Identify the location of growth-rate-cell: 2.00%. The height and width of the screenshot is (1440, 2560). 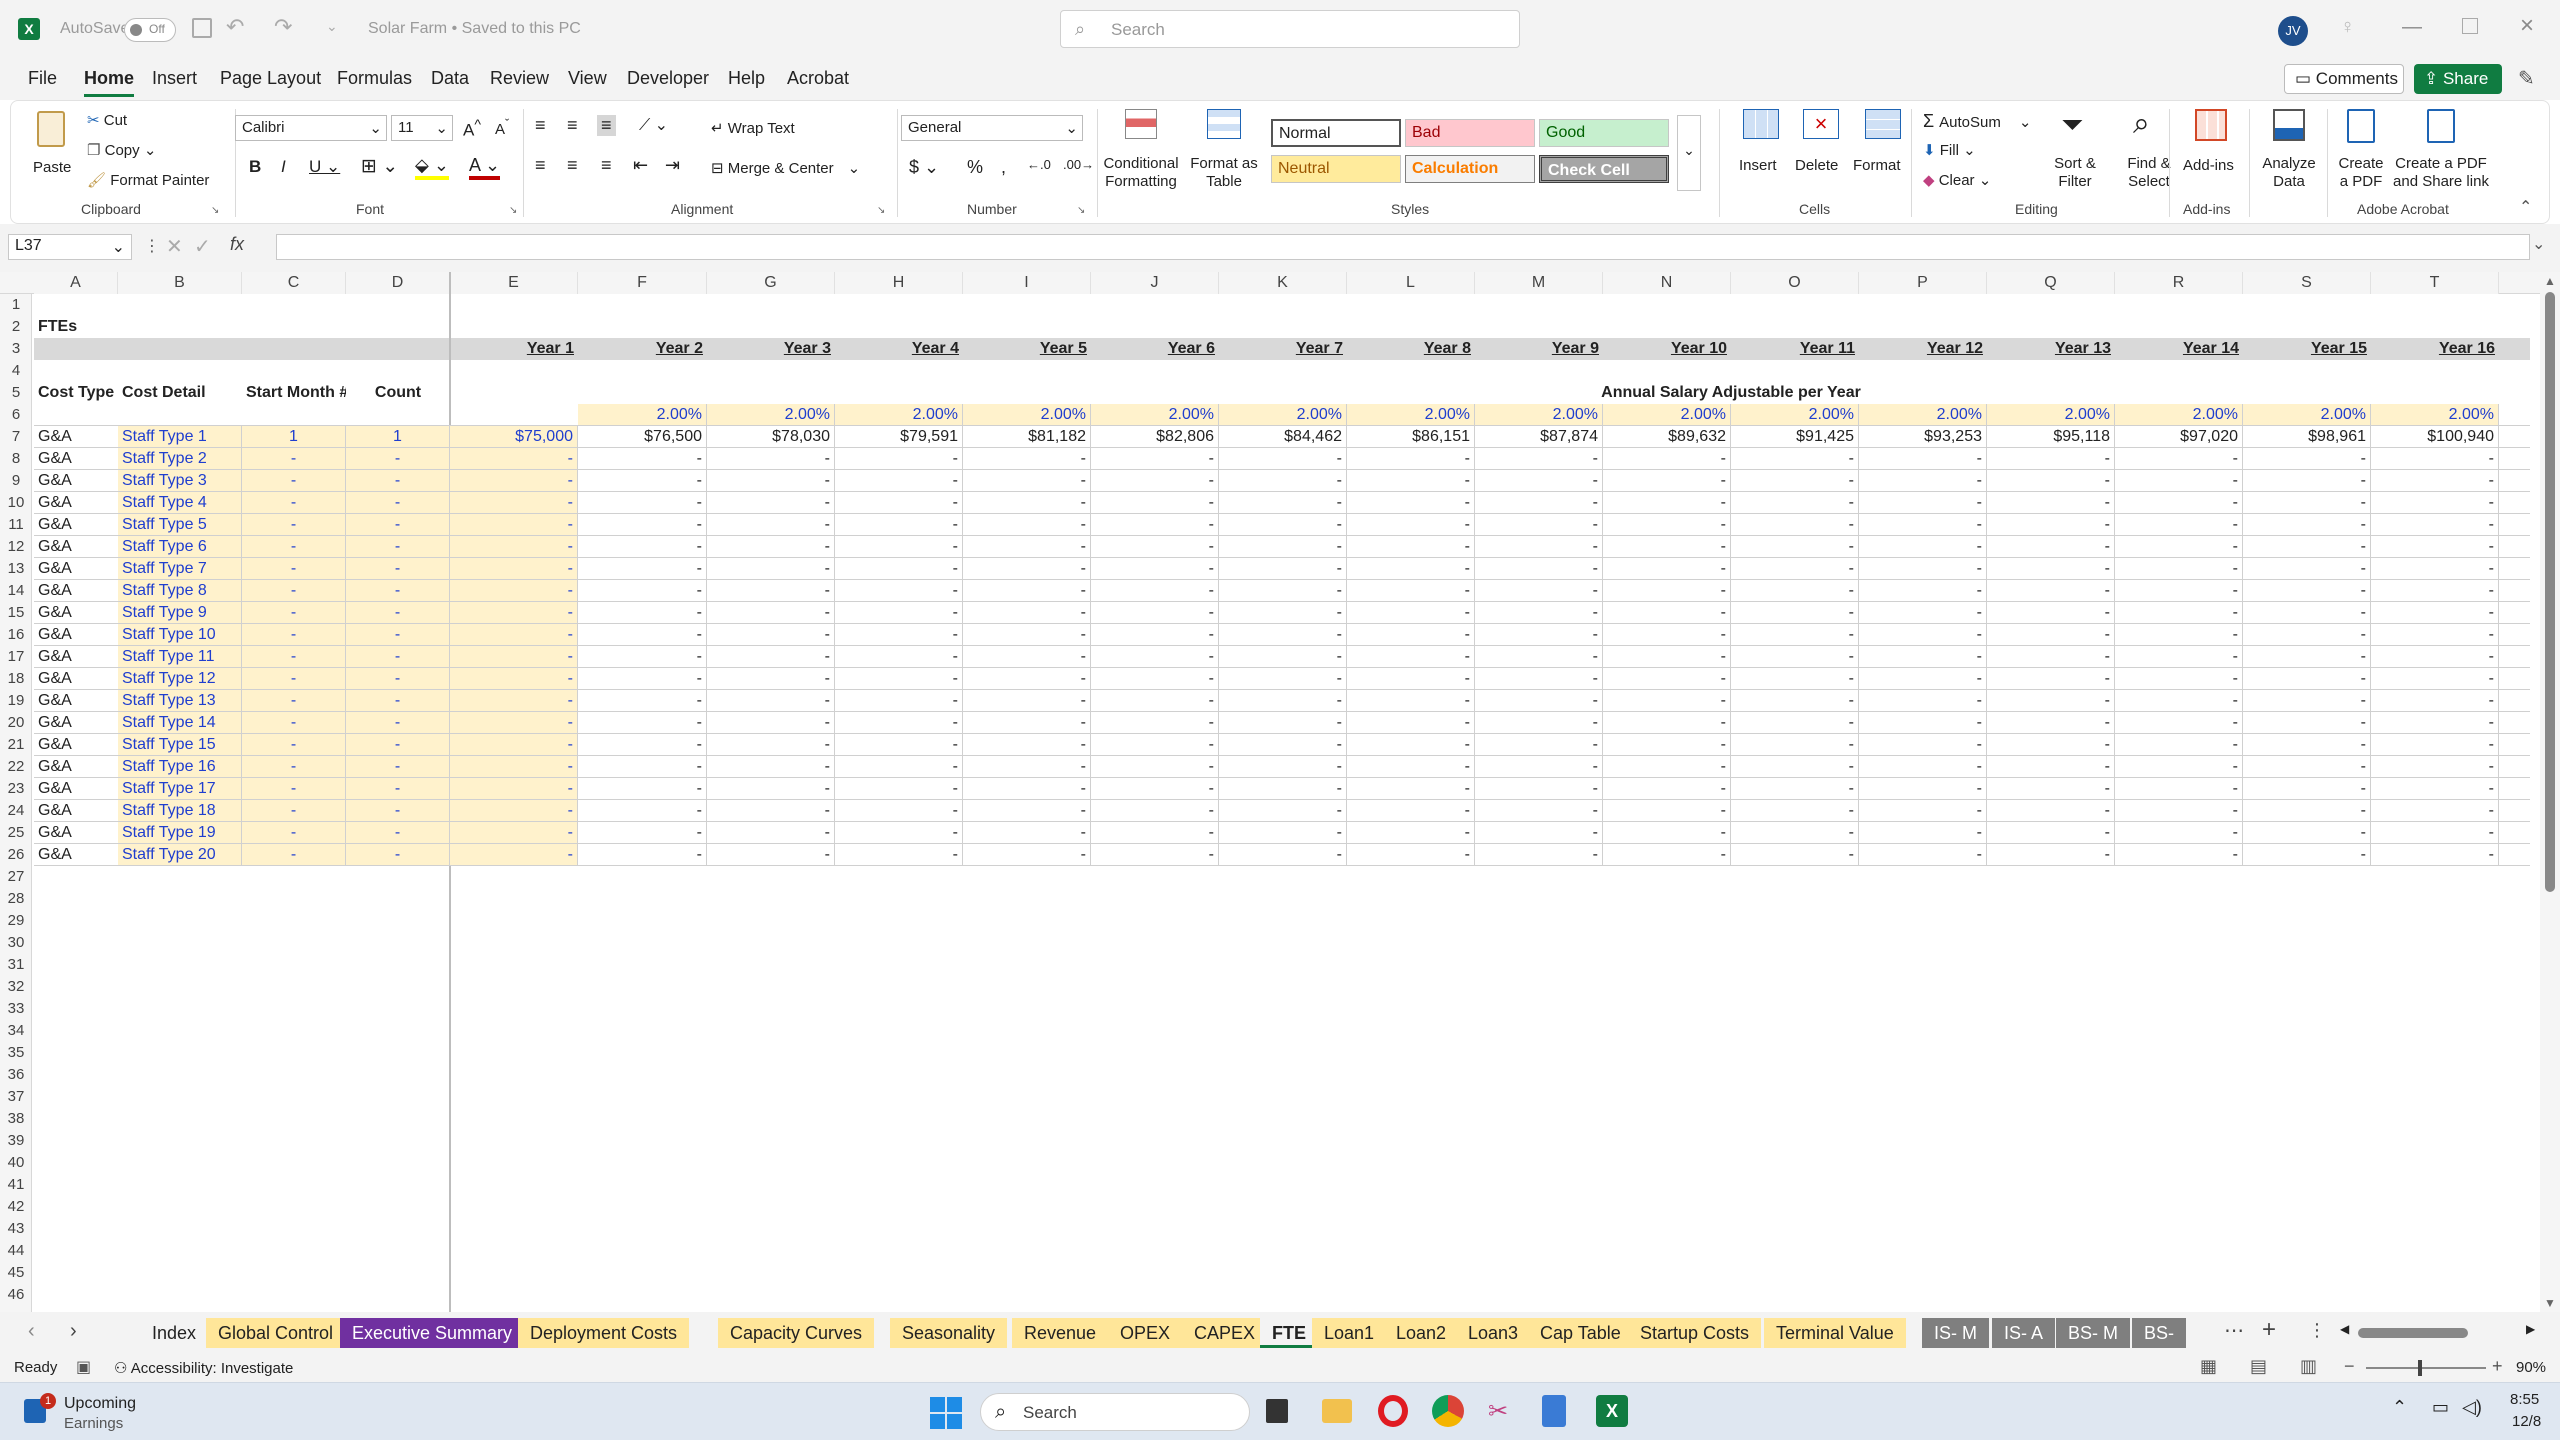
(642, 415).